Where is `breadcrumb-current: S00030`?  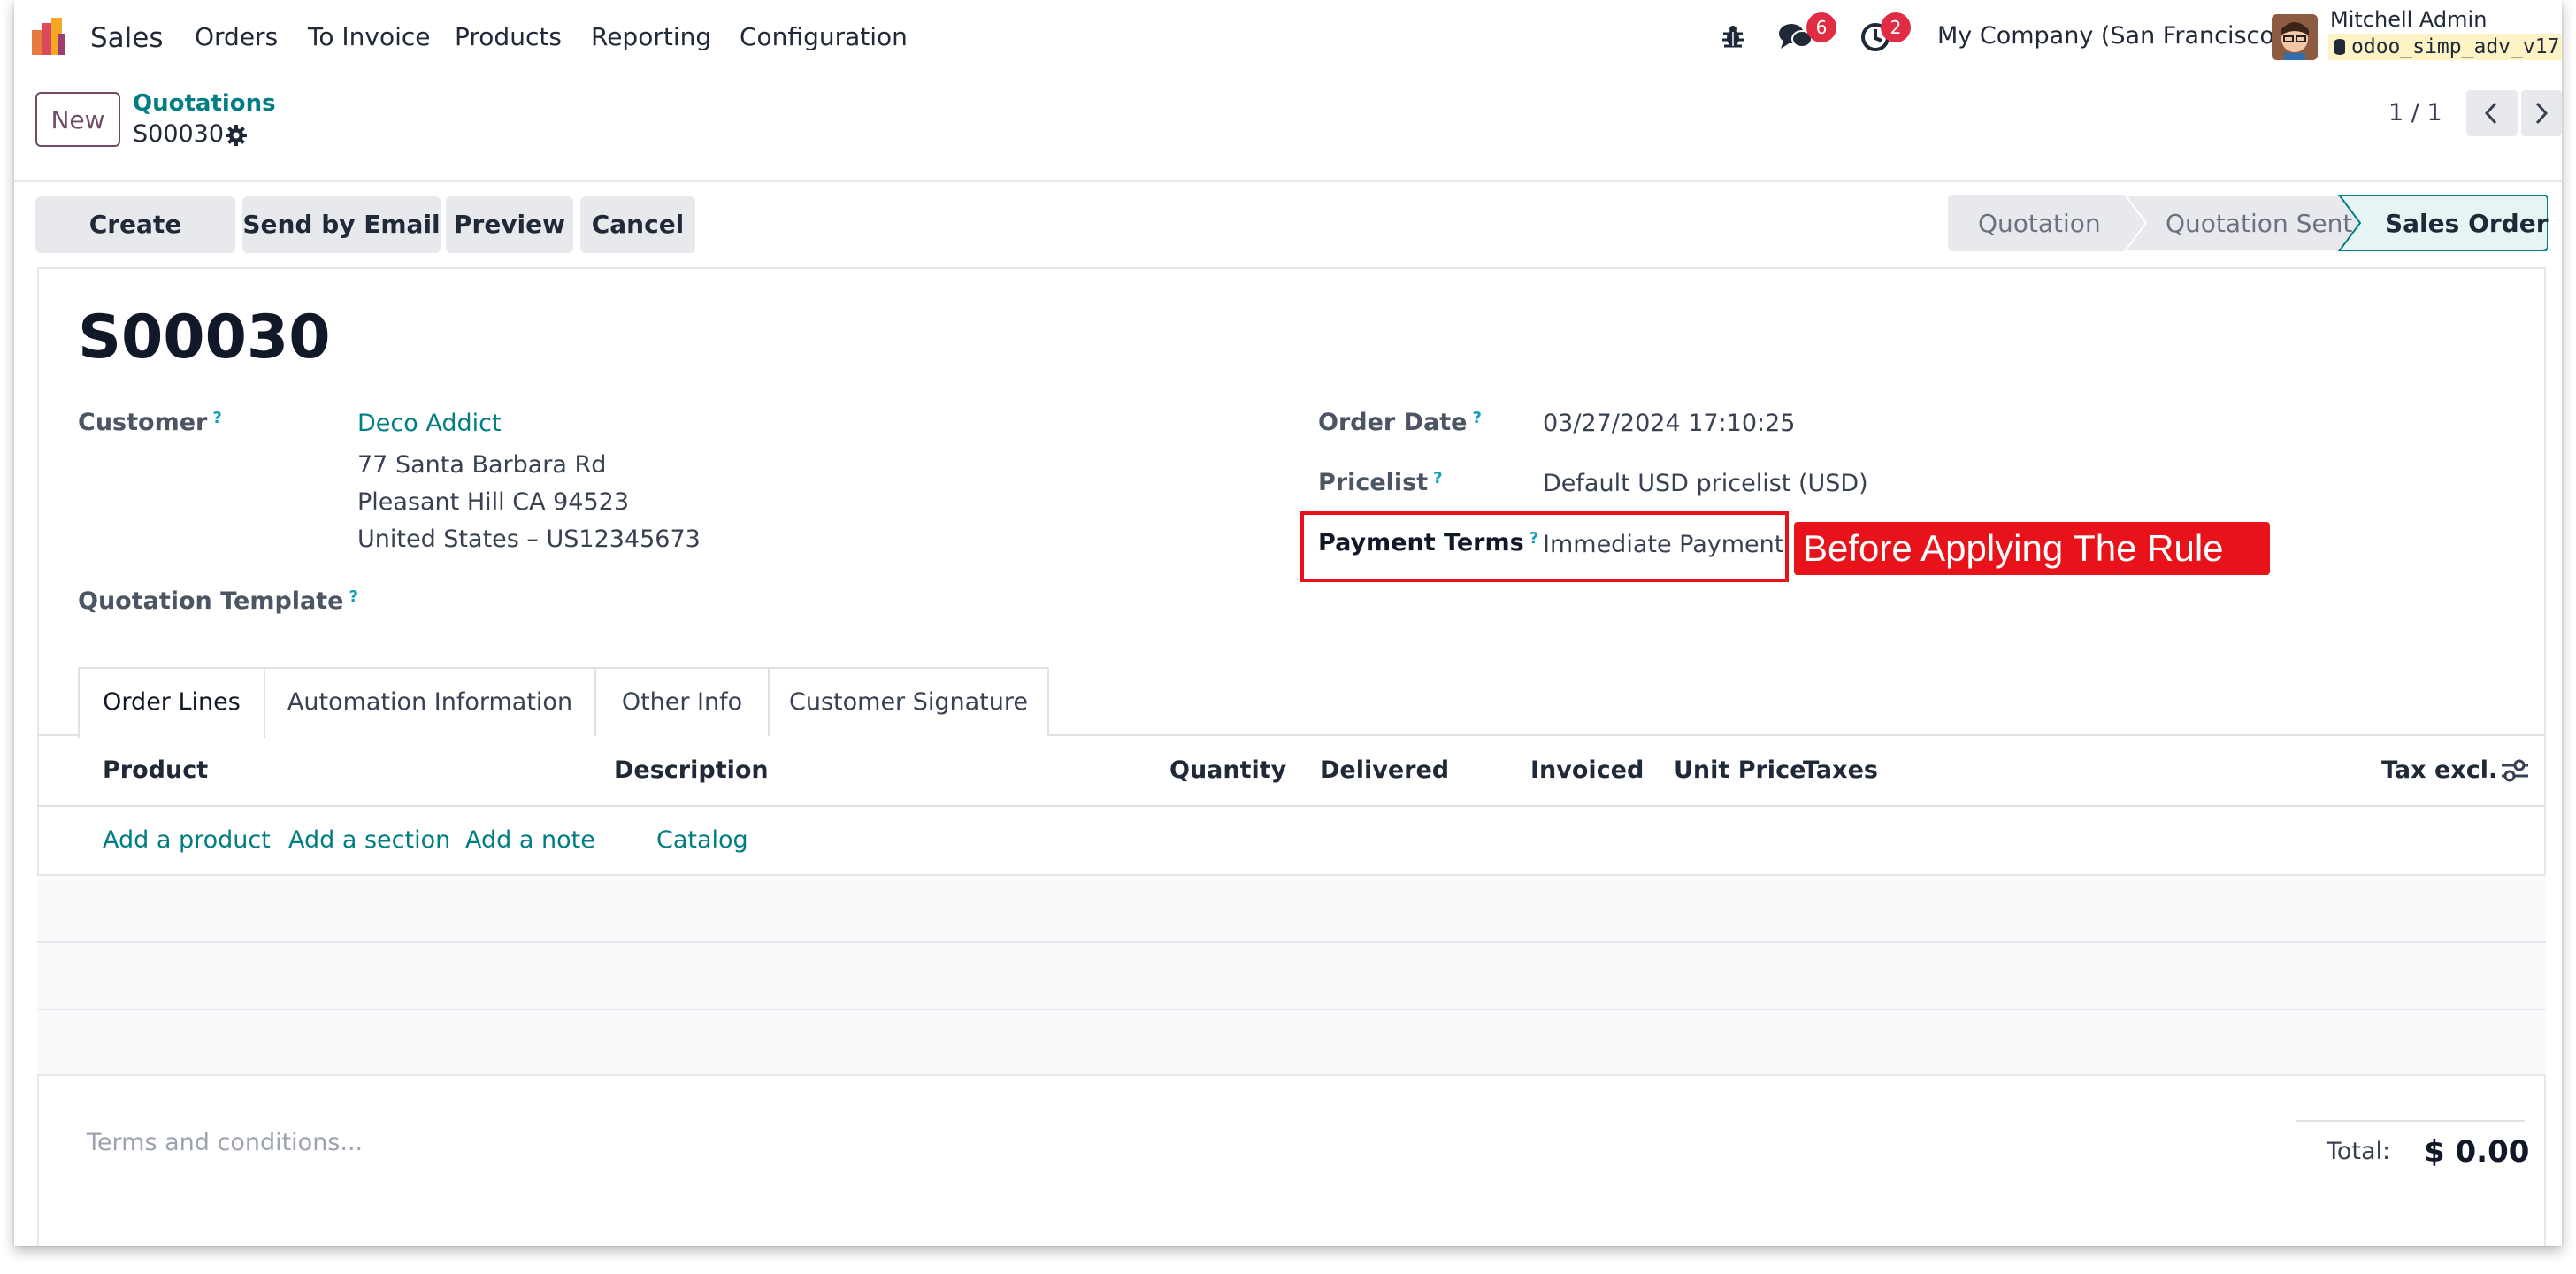 breadcrumb-current: S00030 is located at coordinates (179, 134).